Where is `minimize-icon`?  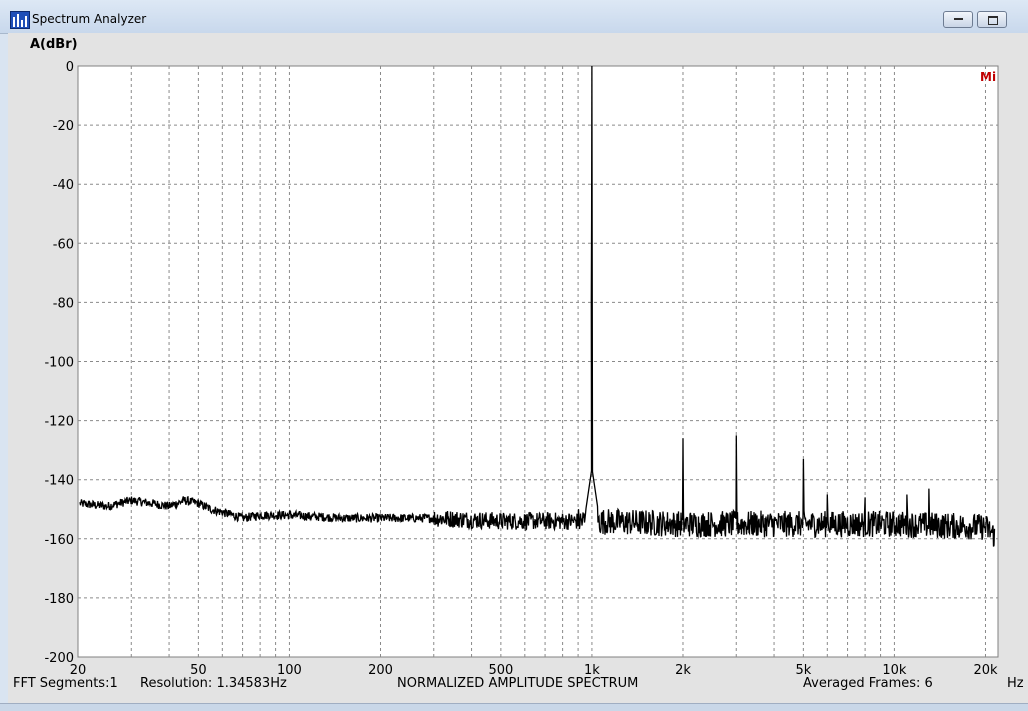
minimize-icon is located at coordinates (958, 19).